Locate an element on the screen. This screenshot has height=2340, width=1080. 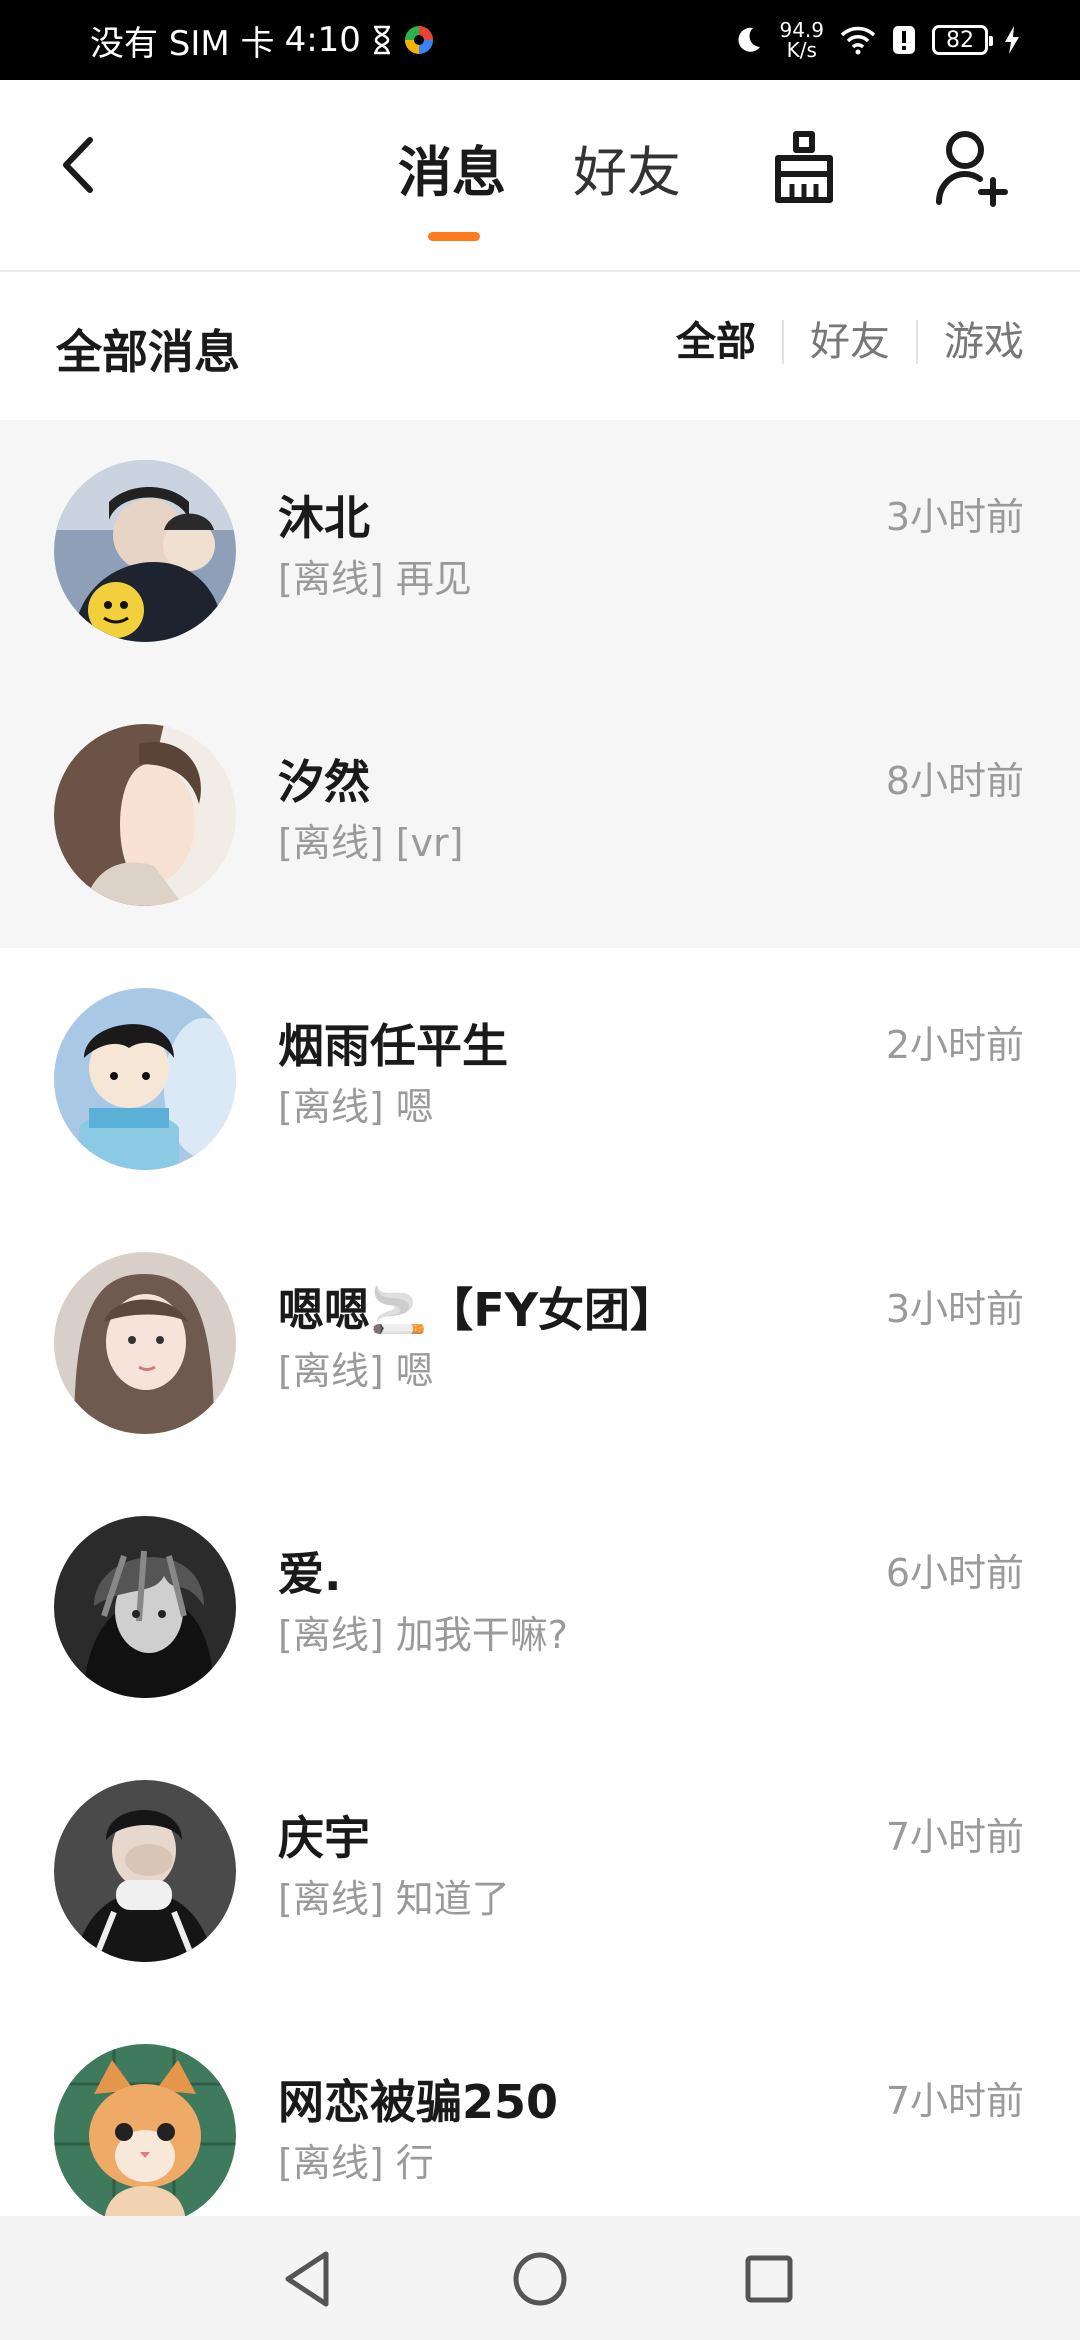
tab-friends: 好友 is located at coordinates (627, 167).